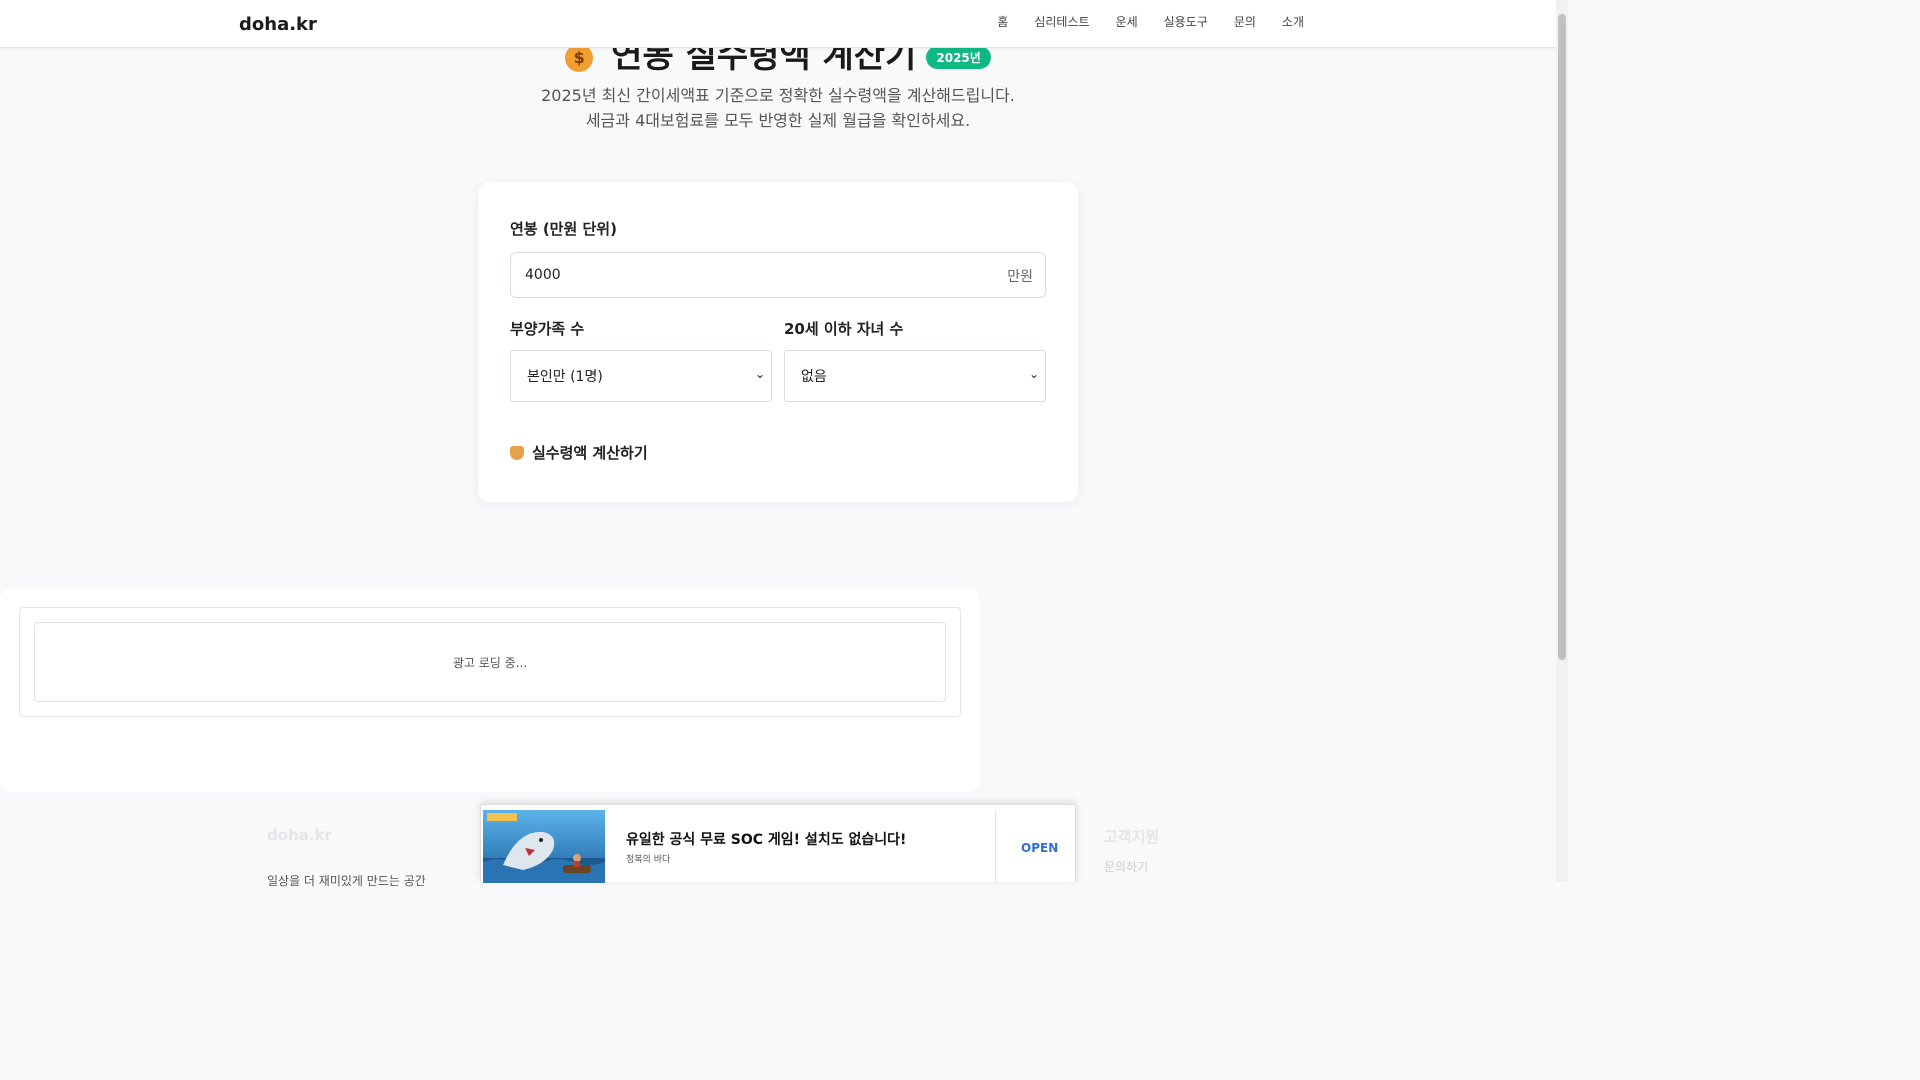 The image size is (1920, 1080). What do you see at coordinates (1126, 866) in the screenshot?
I see `footer-contact-link: 문의하기` at bounding box center [1126, 866].